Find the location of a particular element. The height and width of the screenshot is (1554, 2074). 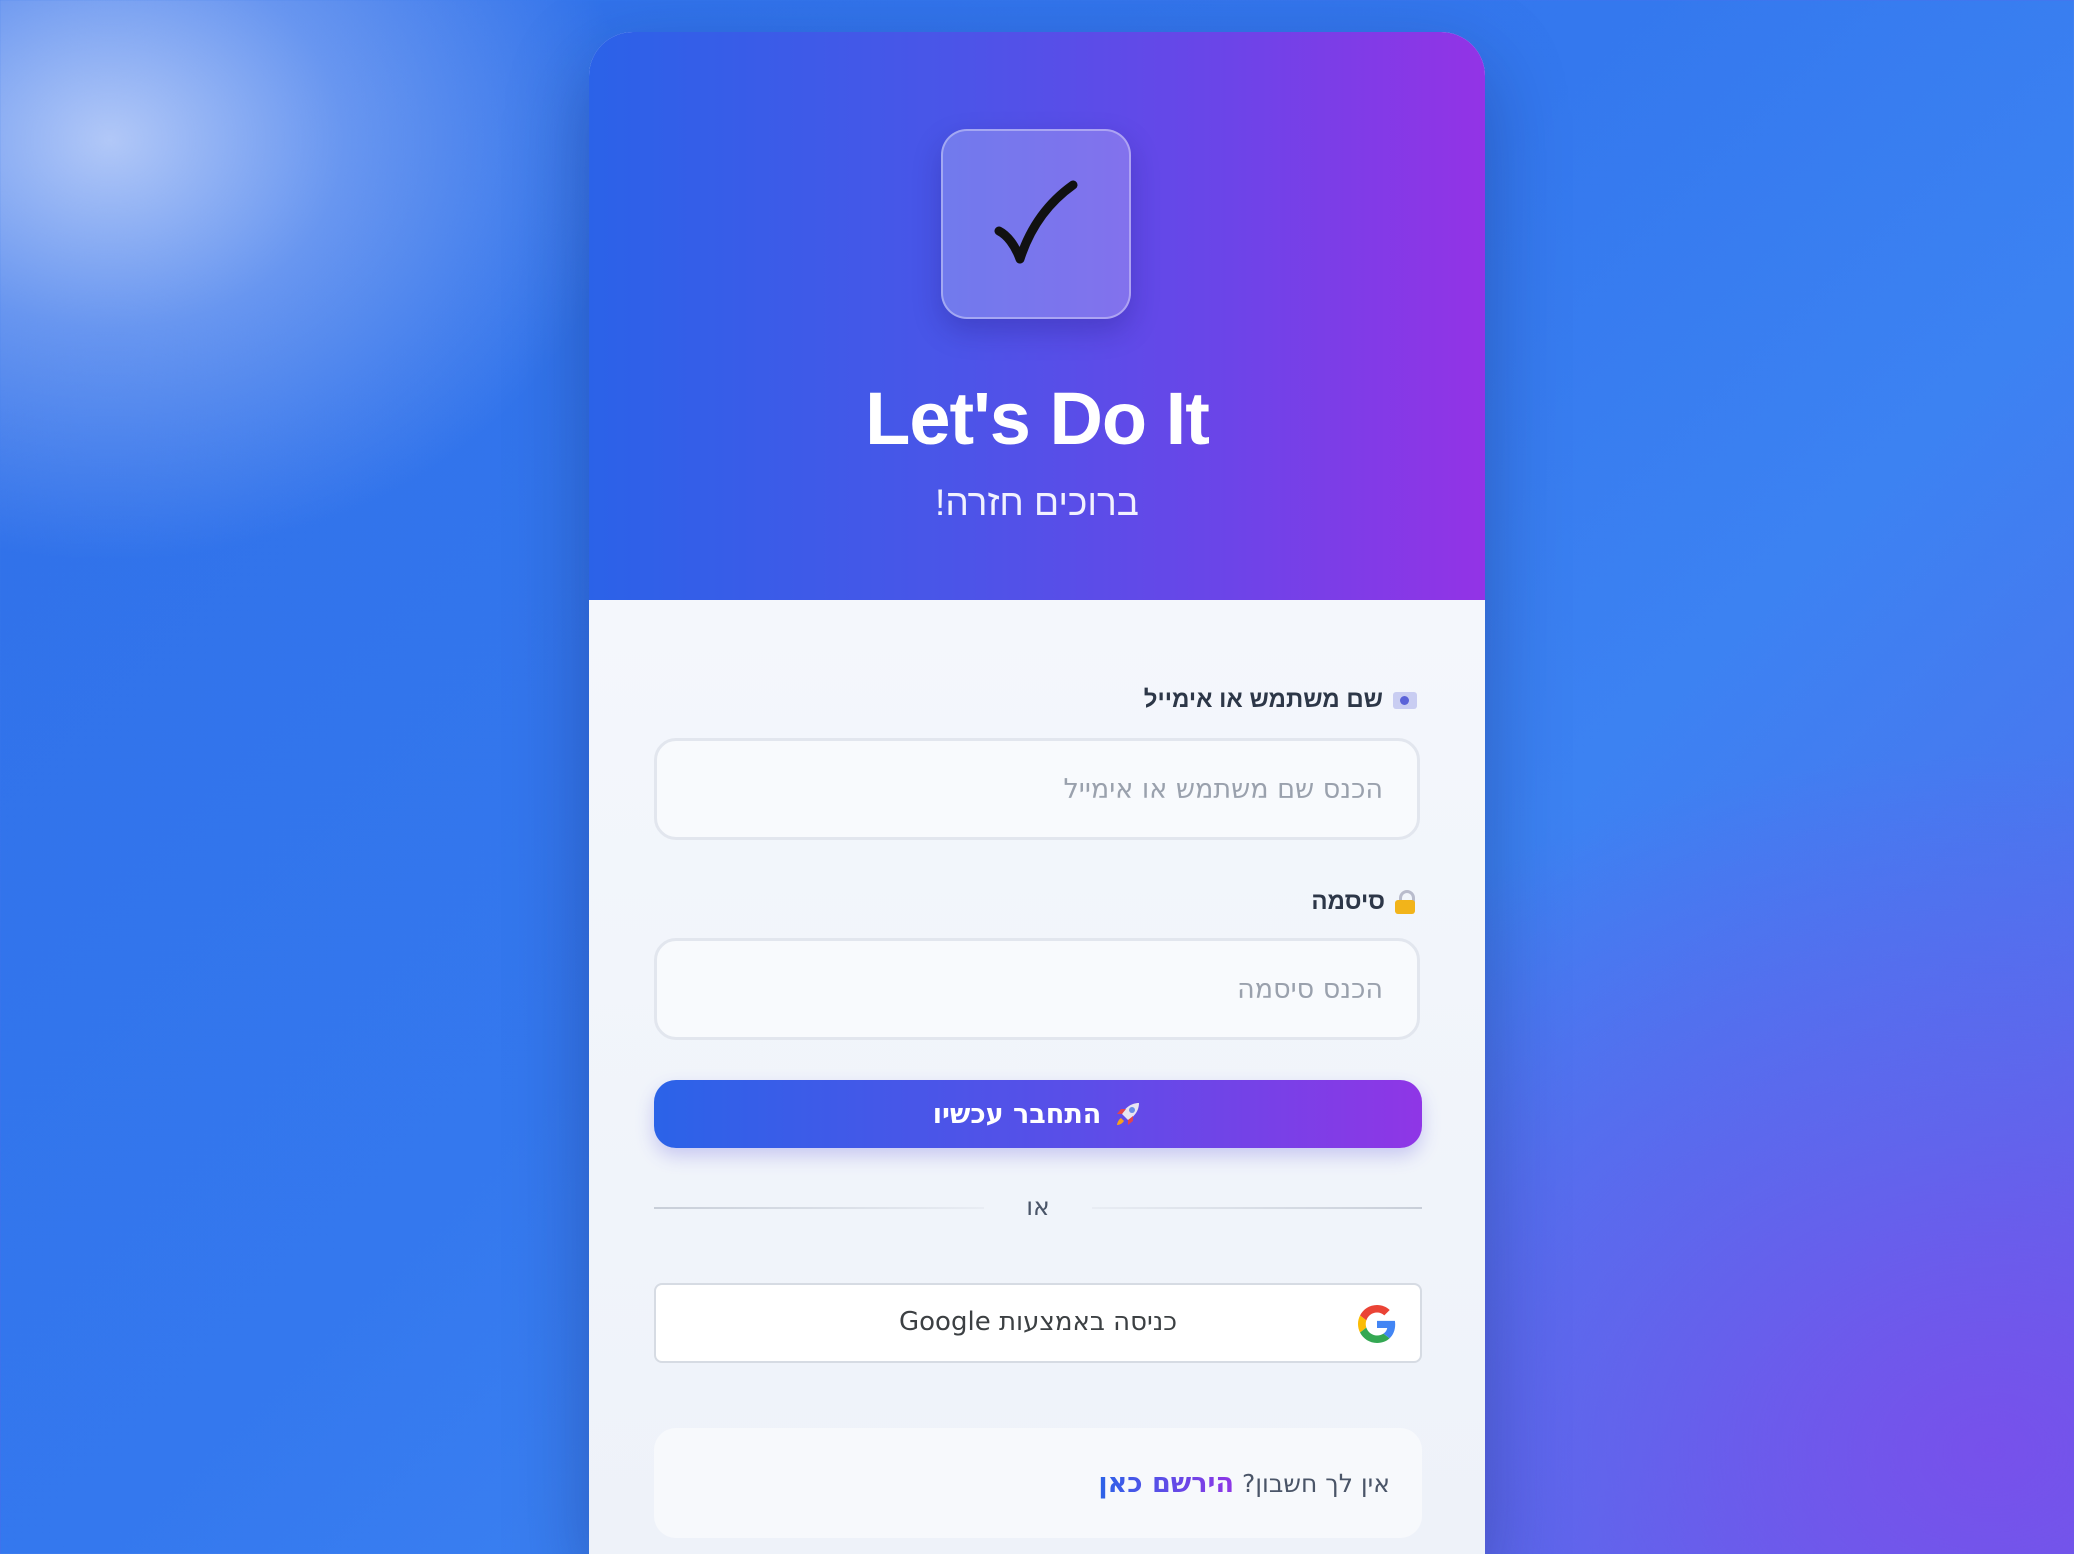

google-signin-button: כניסה באמצעות Google is located at coordinates (1038, 1323).